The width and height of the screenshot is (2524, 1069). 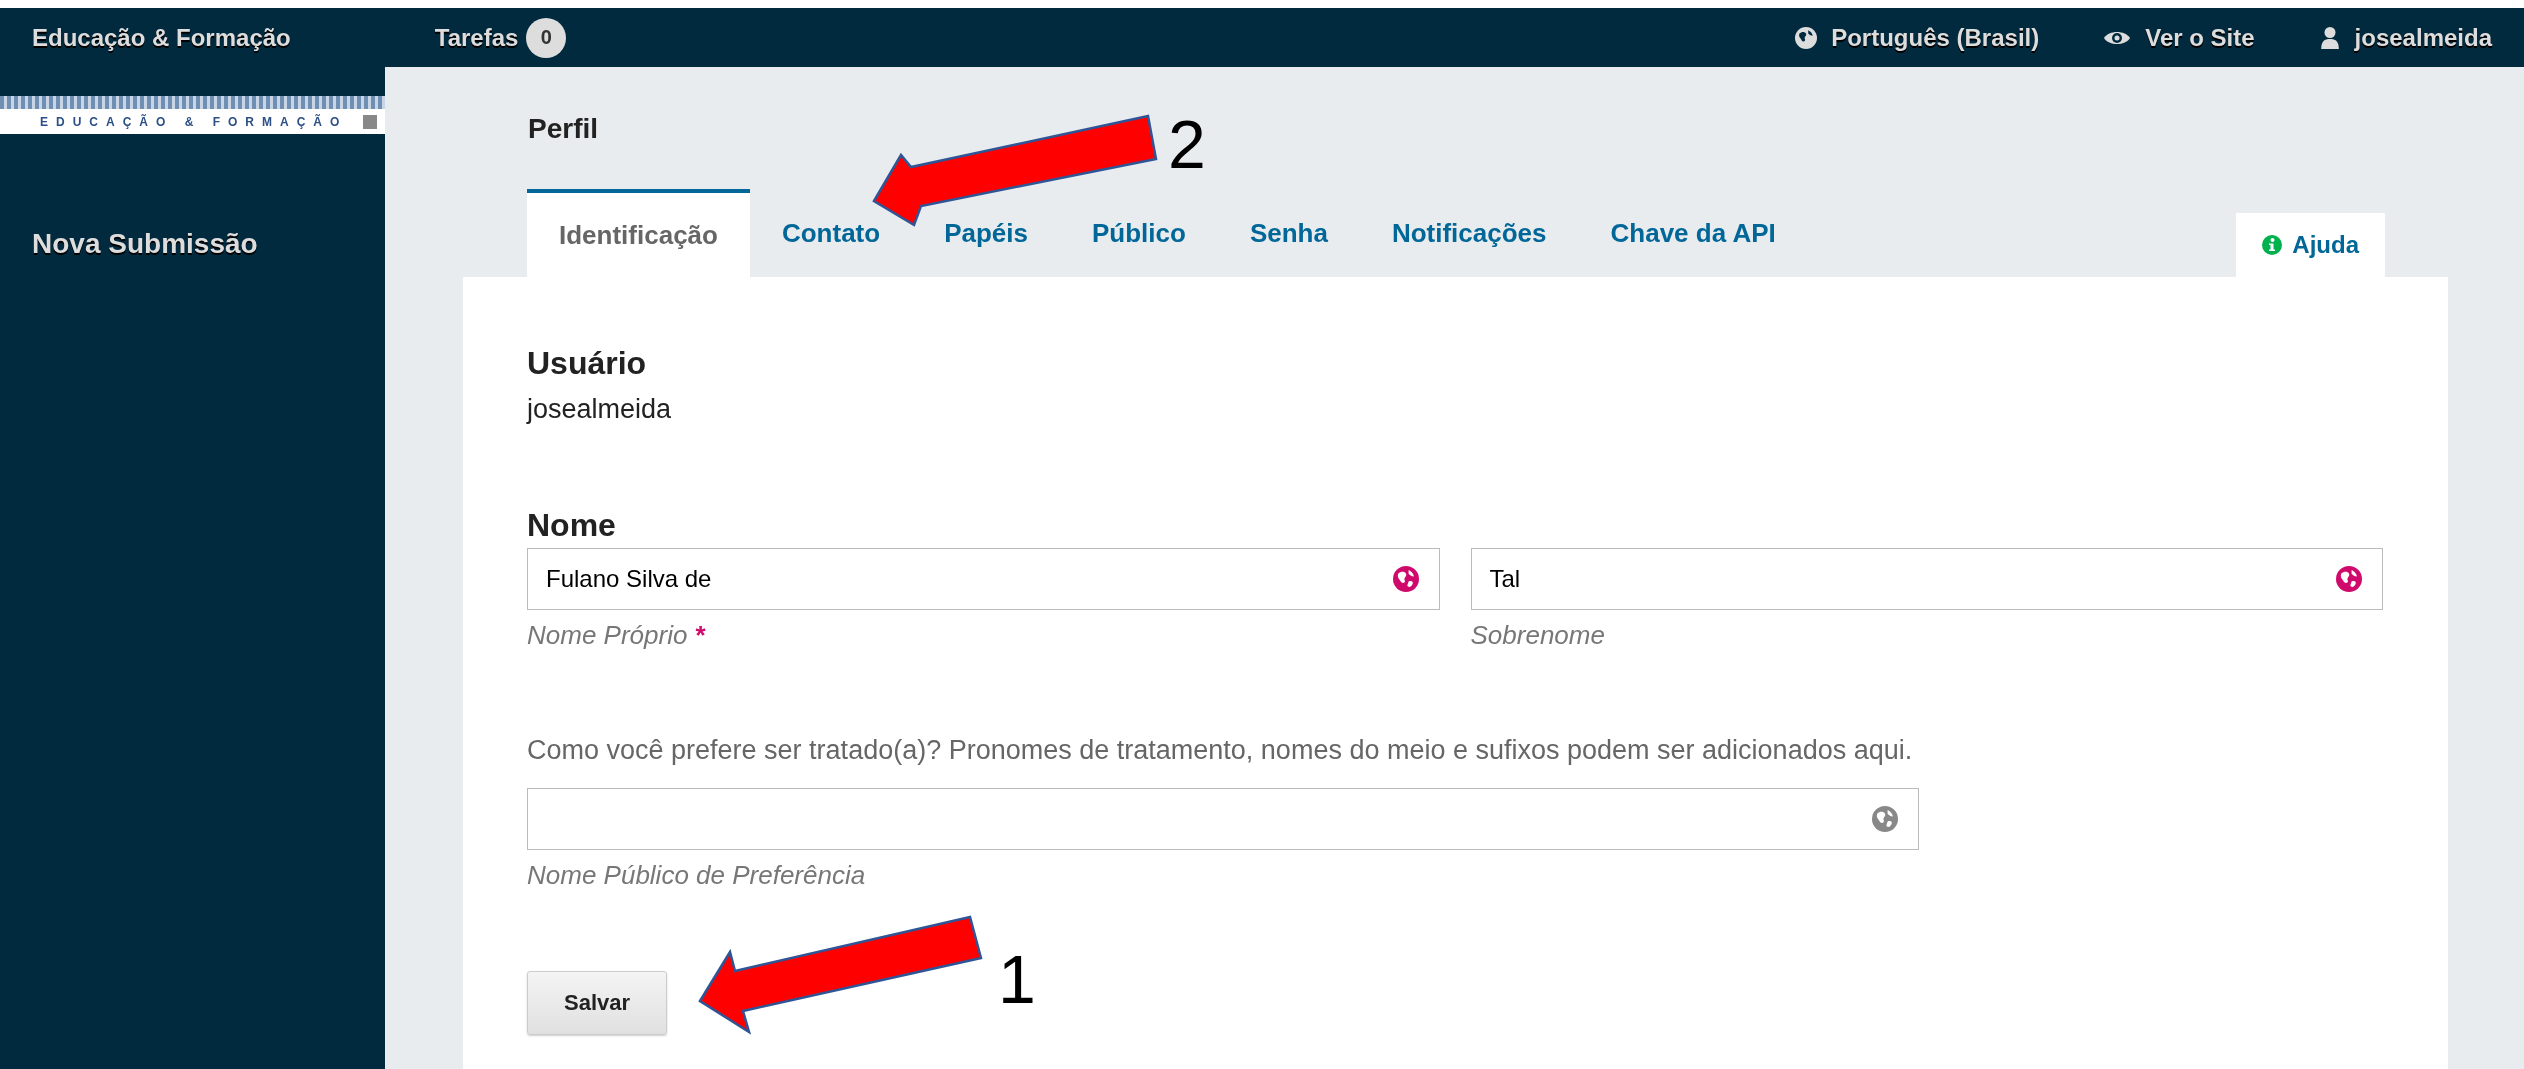 What do you see at coordinates (1220, 750) in the screenshot?
I see `field-description: Como você prefere ser tratado(a)? Pronomes de tratamento, nomes do meio e sufixos podem ser adicionados aqui.` at bounding box center [1220, 750].